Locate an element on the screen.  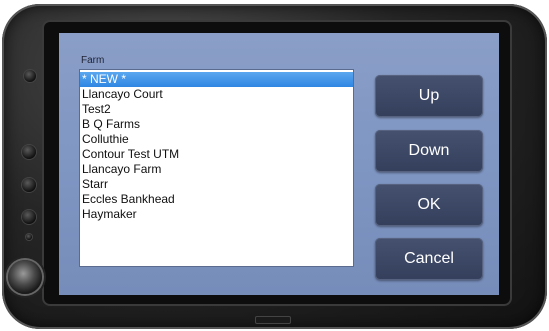
list-item: Haymaker is located at coordinates (216, 214).